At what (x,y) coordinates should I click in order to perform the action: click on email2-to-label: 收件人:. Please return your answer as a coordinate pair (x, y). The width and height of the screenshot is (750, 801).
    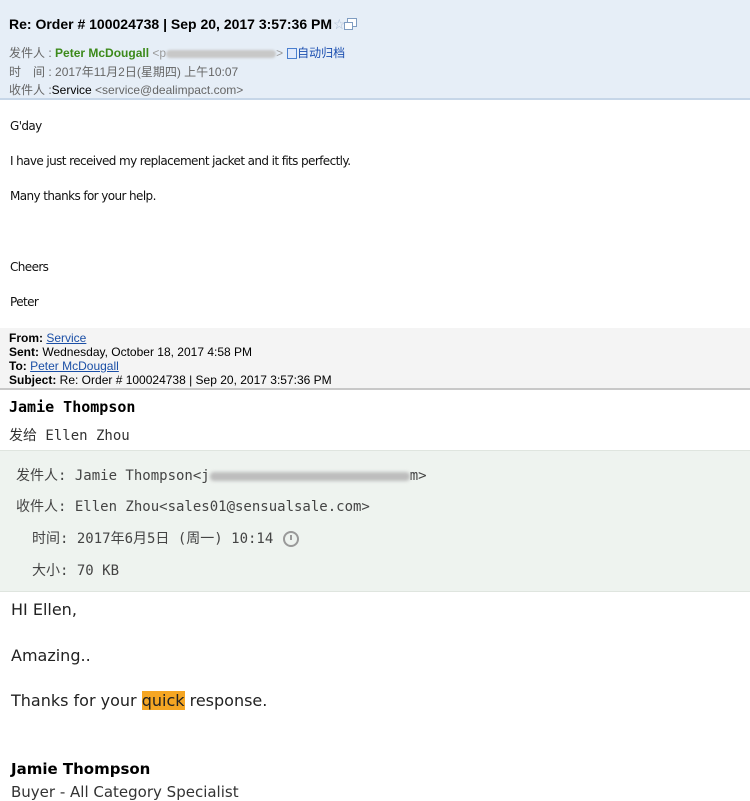
    Looking at the image, I should click on (45, 507).